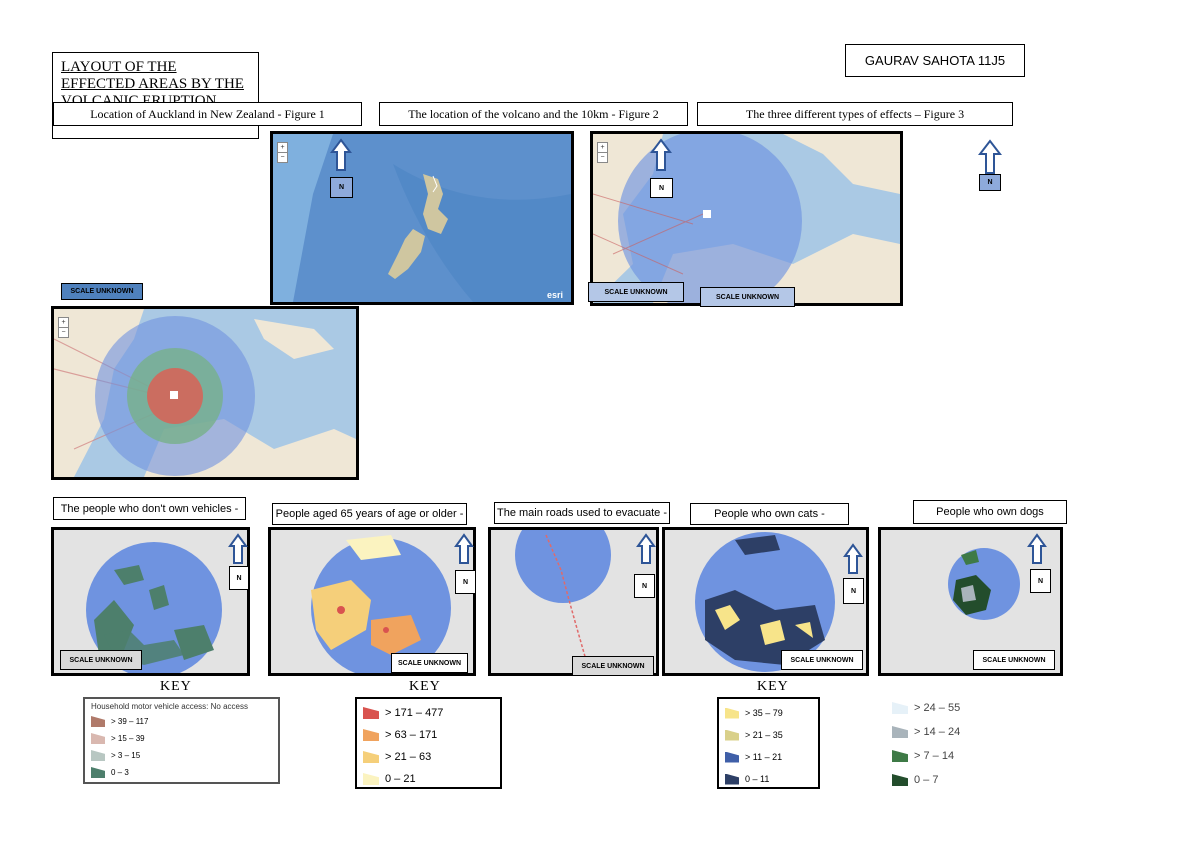 Image resolution: width=1200 pixels, height=849 pixels. What do you see at coordinates (768, 713) in the screenshot?
I see `legend-item: > 35 – 79` at bounding box center [768, 713].